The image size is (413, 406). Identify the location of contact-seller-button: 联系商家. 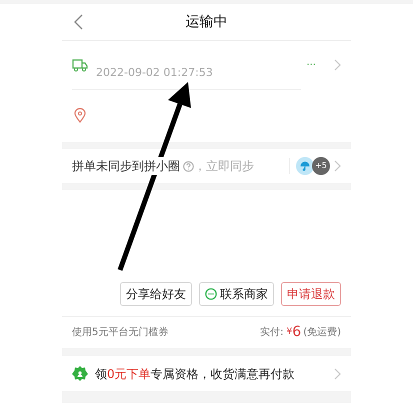
(236, 294).